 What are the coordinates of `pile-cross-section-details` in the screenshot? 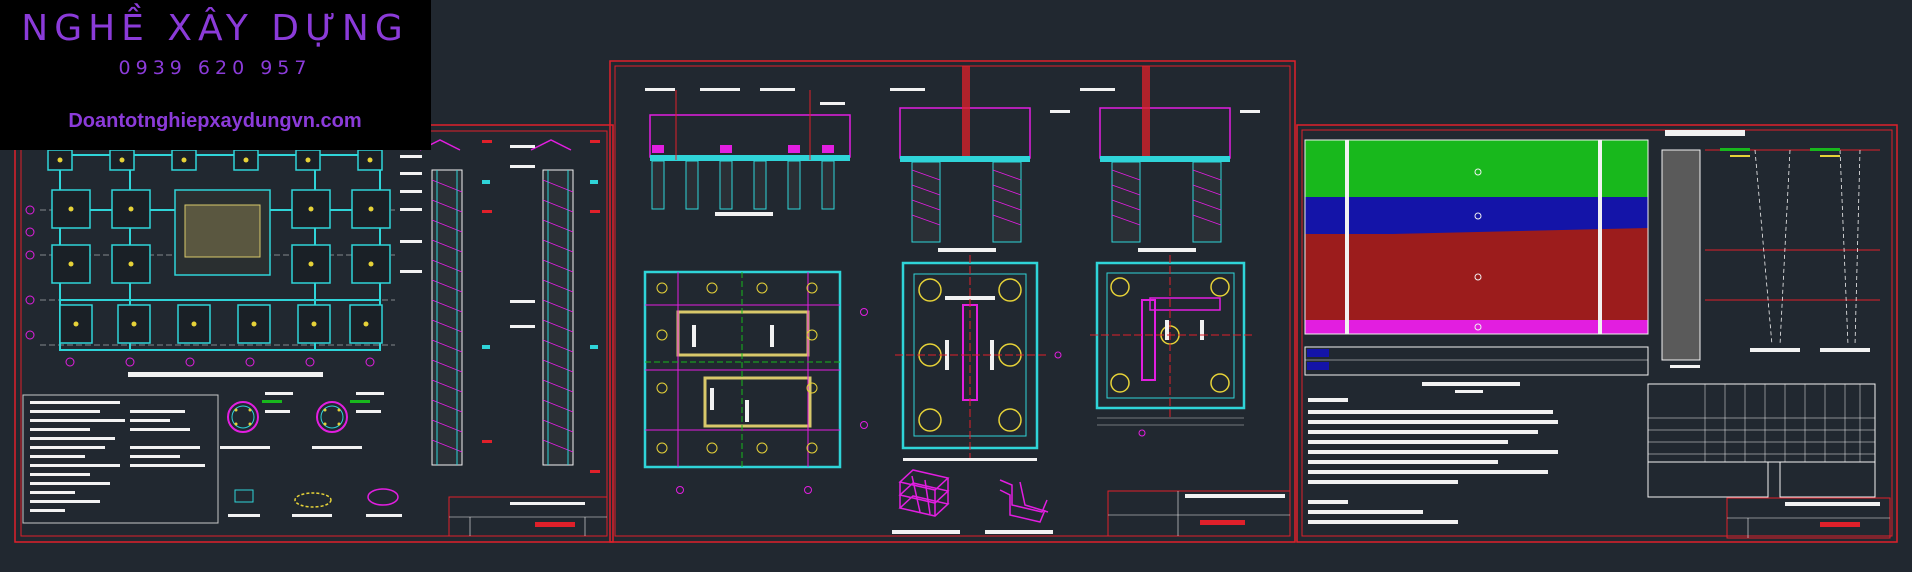 It's located at (311, 454).